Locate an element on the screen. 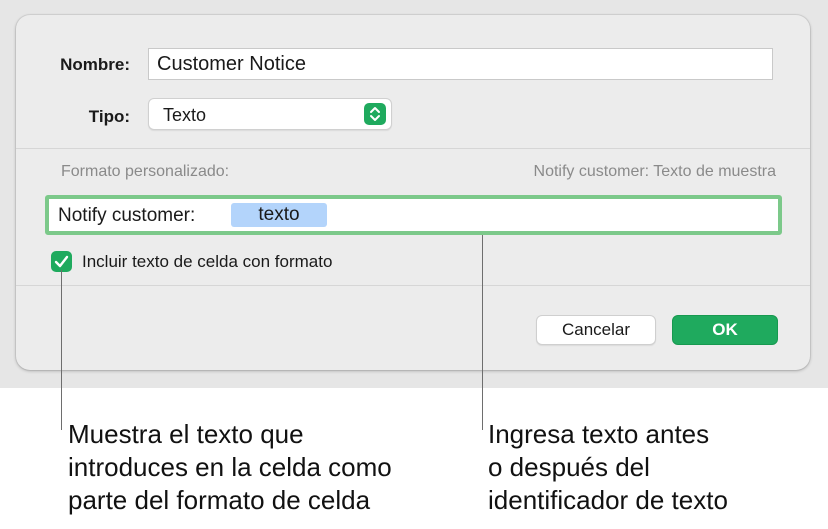  type-popup-value: Texto is located at coordinates (185, 115).